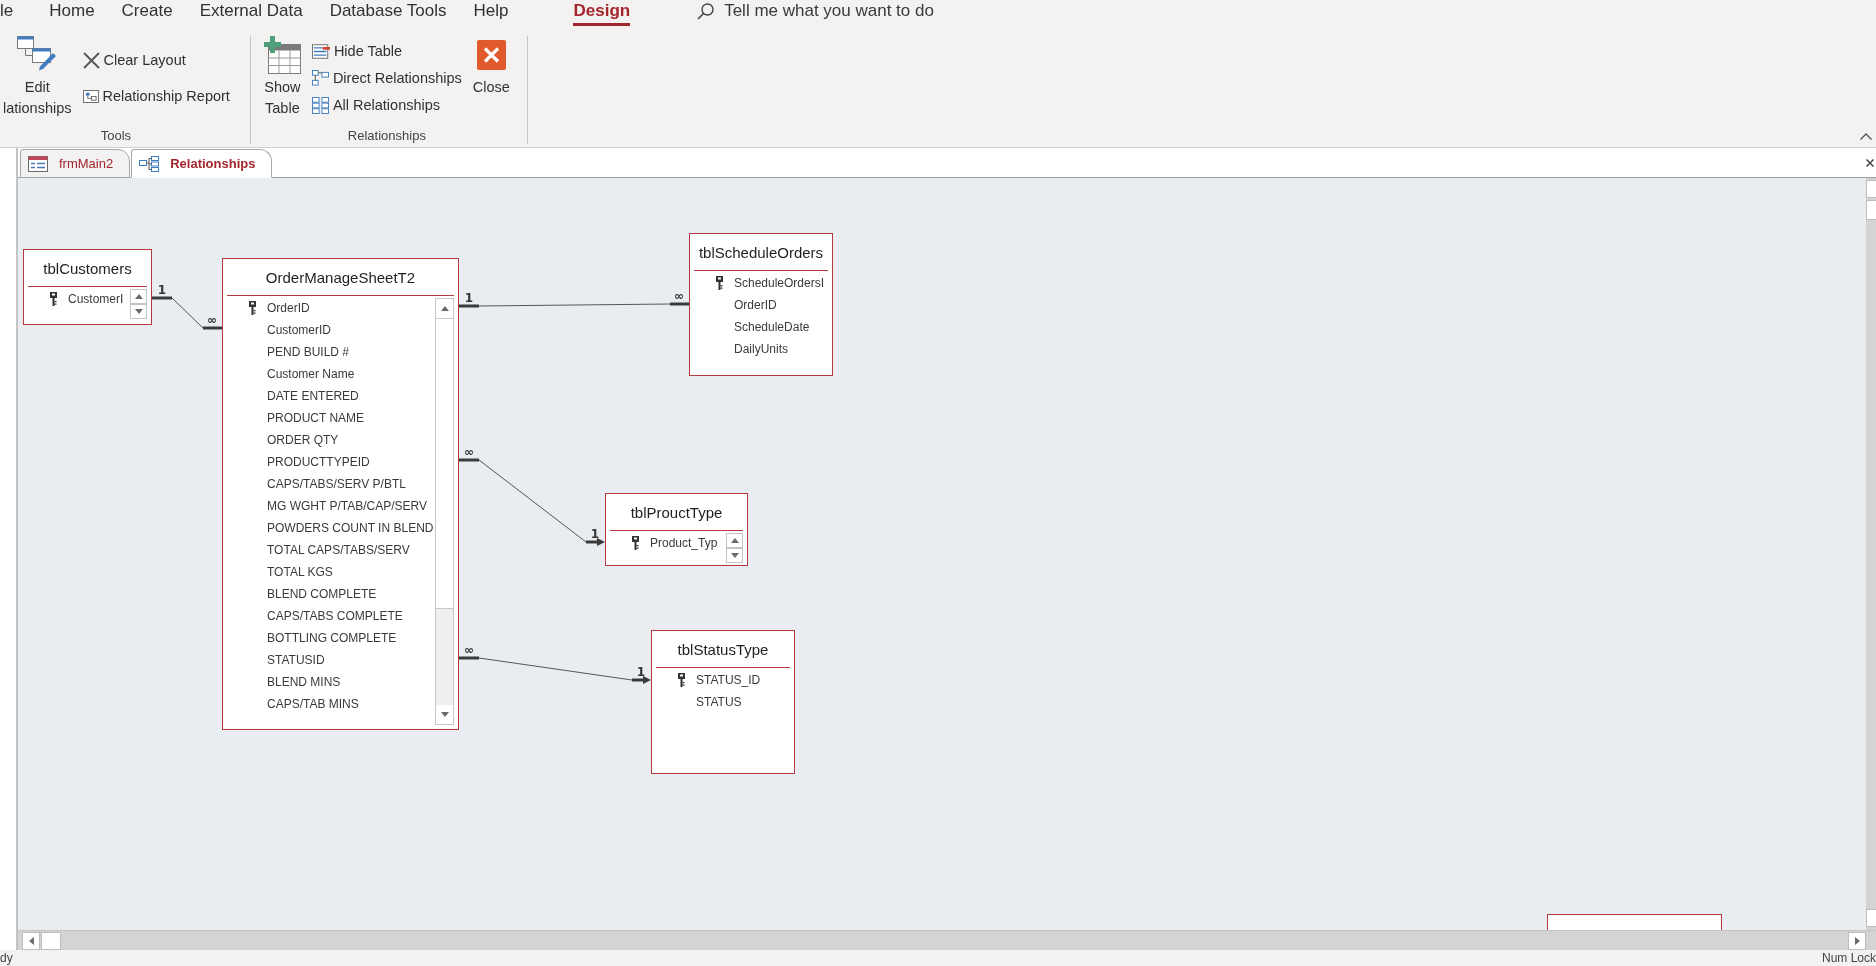 The height and width of the screenshot is (966, 1876). Describe the element at coordinates (296, 660) in the screenshot. I see `field-name: STATUSID` at that location.